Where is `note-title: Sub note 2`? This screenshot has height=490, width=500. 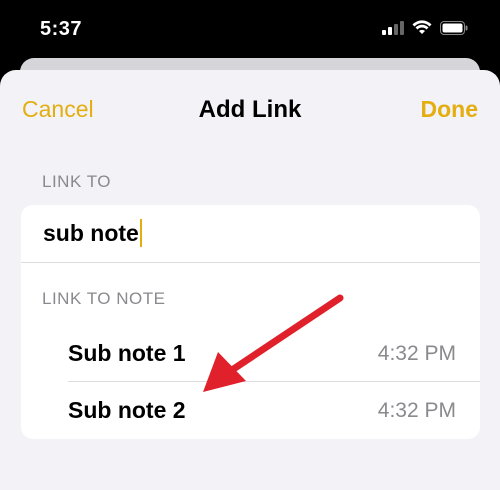 note-title: Sub note 2 is located at coordinates (127, 410).